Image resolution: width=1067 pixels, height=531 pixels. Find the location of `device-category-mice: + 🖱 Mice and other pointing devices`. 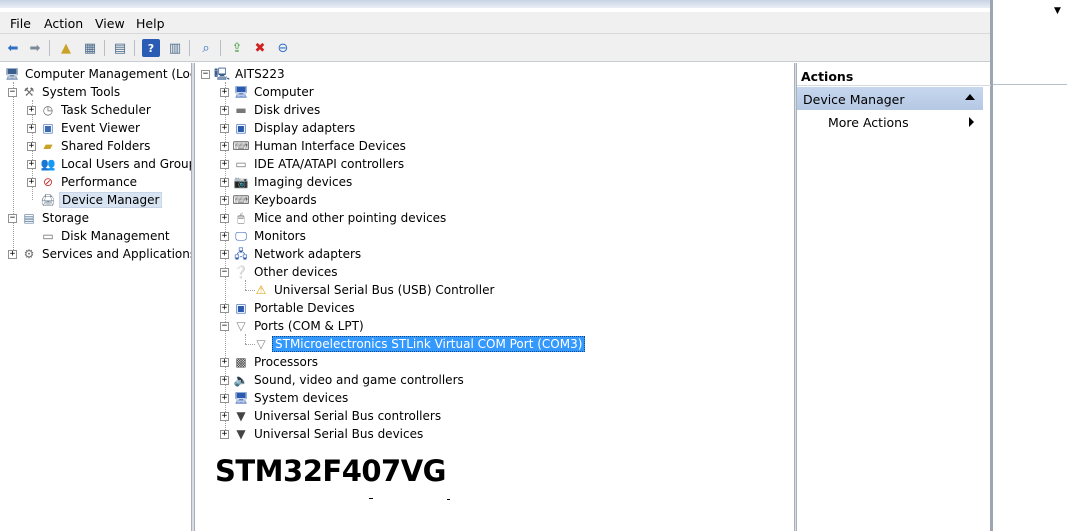

device-category-mice: + 🖱 Mice and other pointing devices is located at coordinates (334, 218).